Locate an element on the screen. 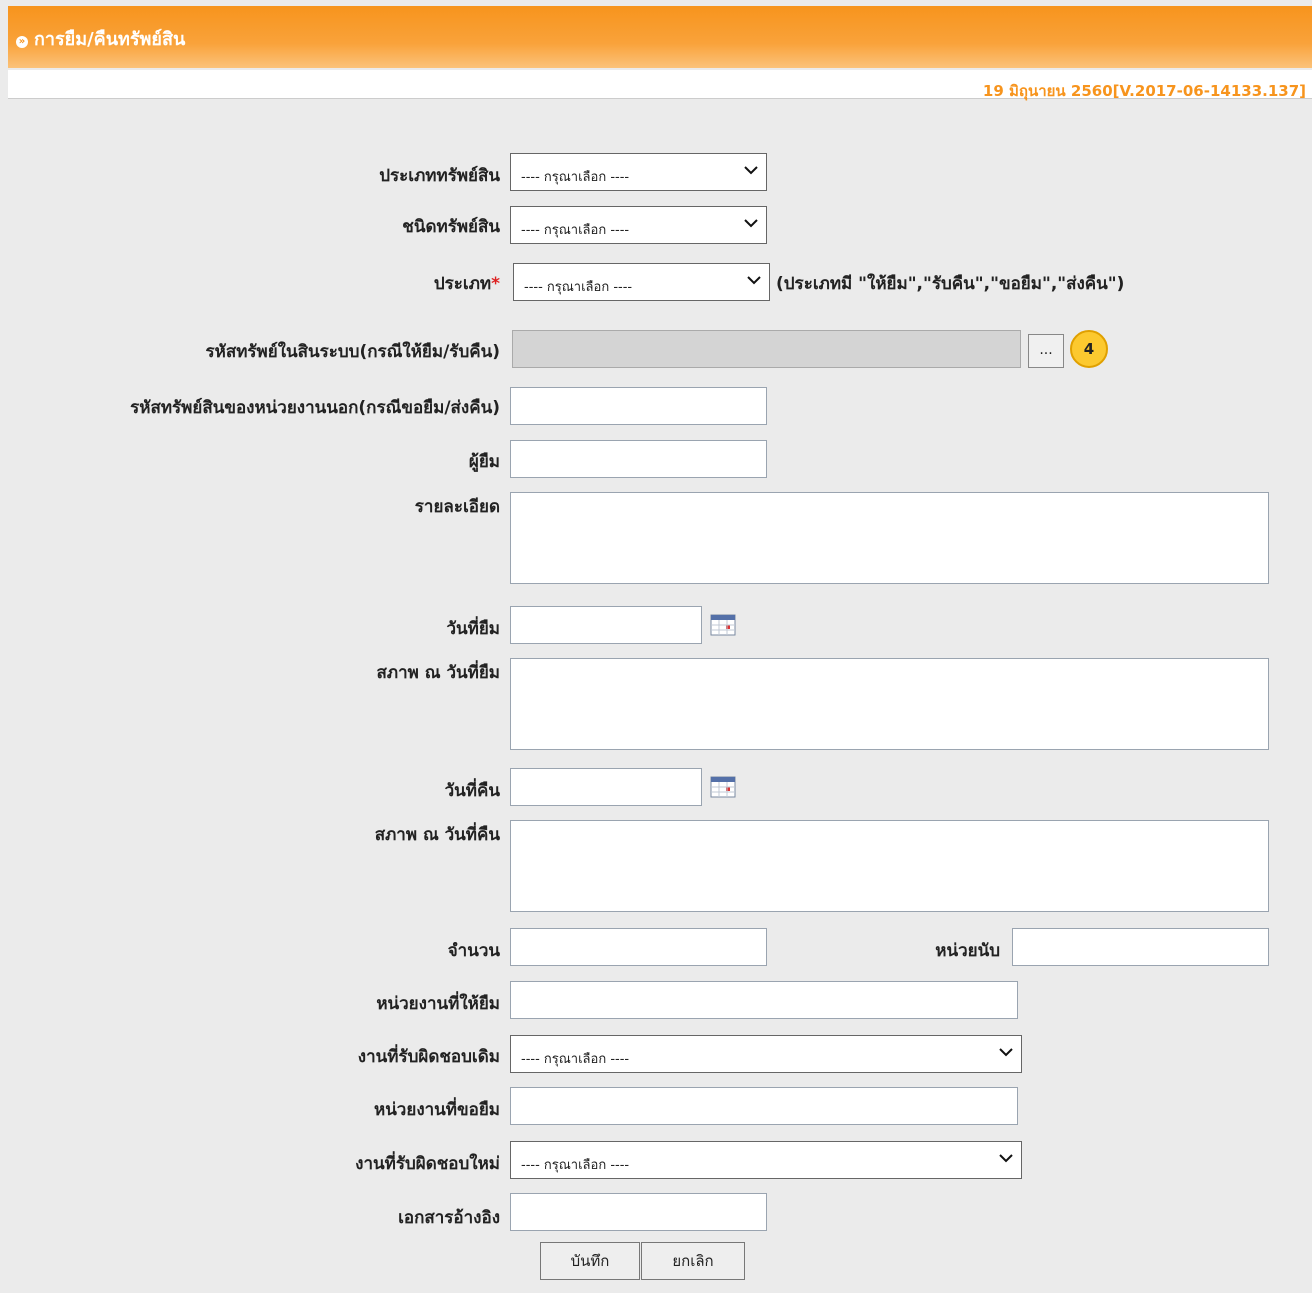 This screenshot has height=1293, width=1312. step-badge: 4 is located at coordinates (1089, 349).